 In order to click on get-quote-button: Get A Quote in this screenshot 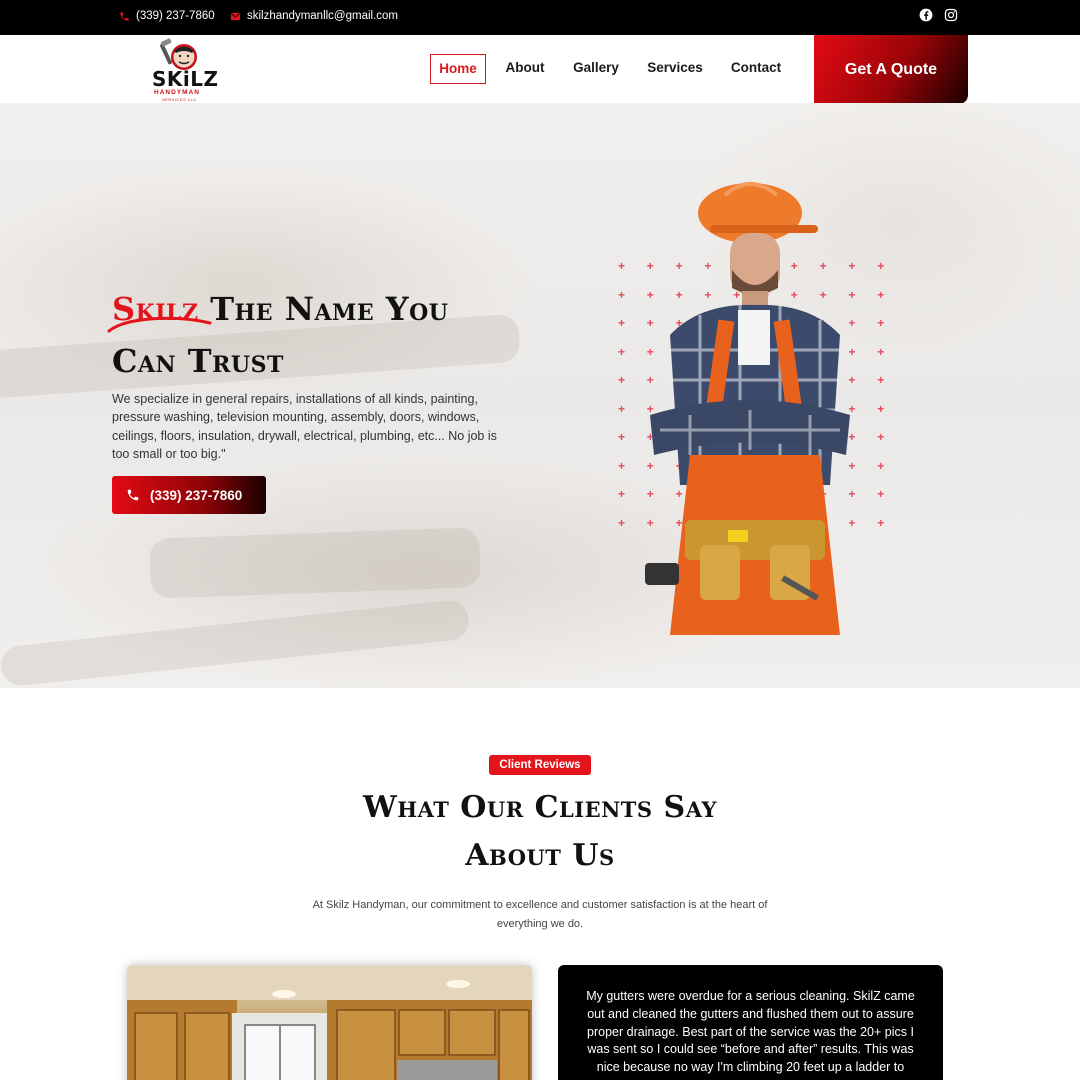, I will do `click(891, 69)`.